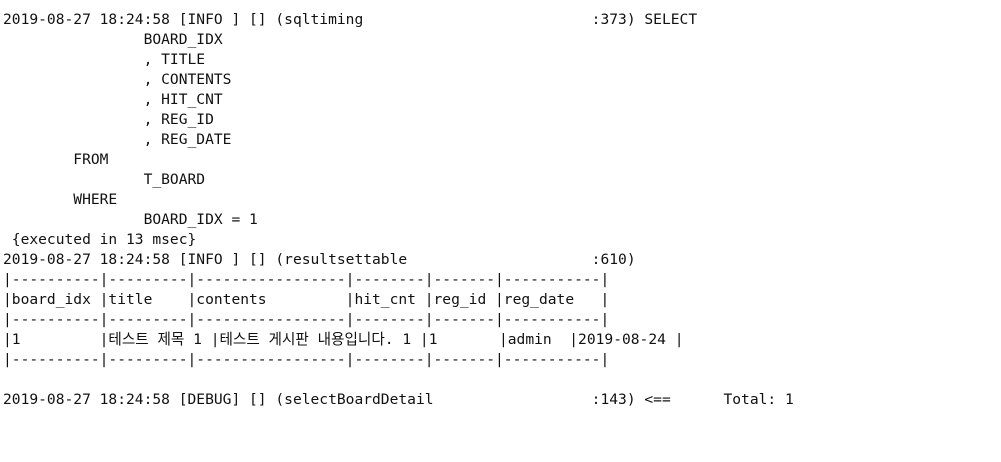 Image resolution: width=1001 pixels, height=462 pixels. I want to click on execution-time: {executed in 13 msec}, so click(100, 239).